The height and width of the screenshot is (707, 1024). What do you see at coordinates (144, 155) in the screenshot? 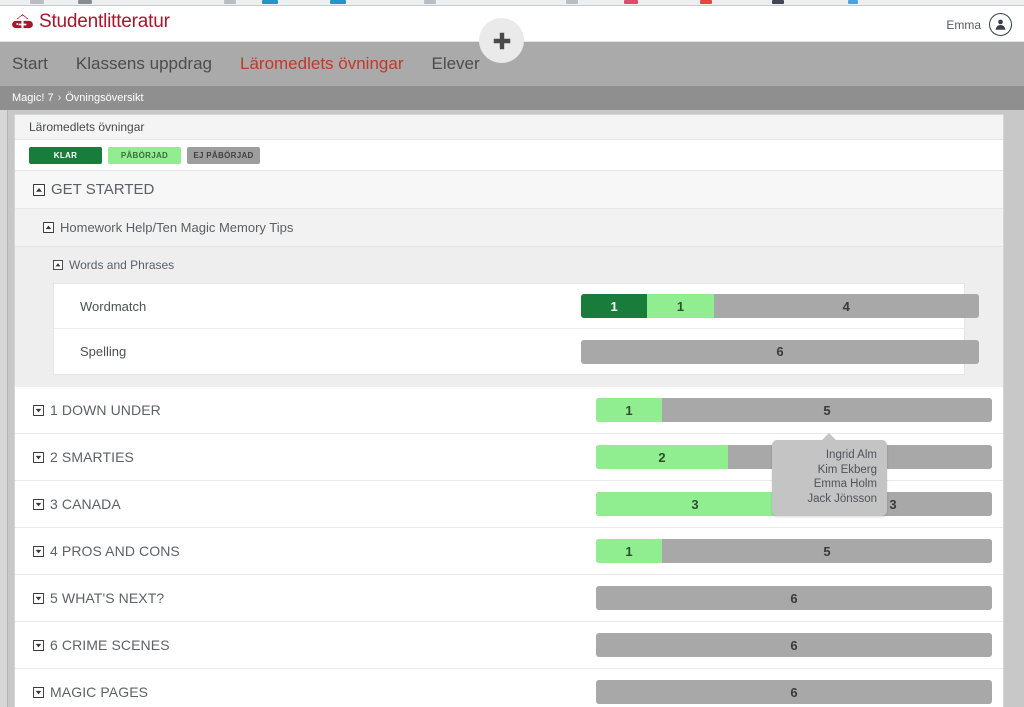
I see `legend-badge-paborjad: PÅBÖRJAD` at bounding box center [144, 155].